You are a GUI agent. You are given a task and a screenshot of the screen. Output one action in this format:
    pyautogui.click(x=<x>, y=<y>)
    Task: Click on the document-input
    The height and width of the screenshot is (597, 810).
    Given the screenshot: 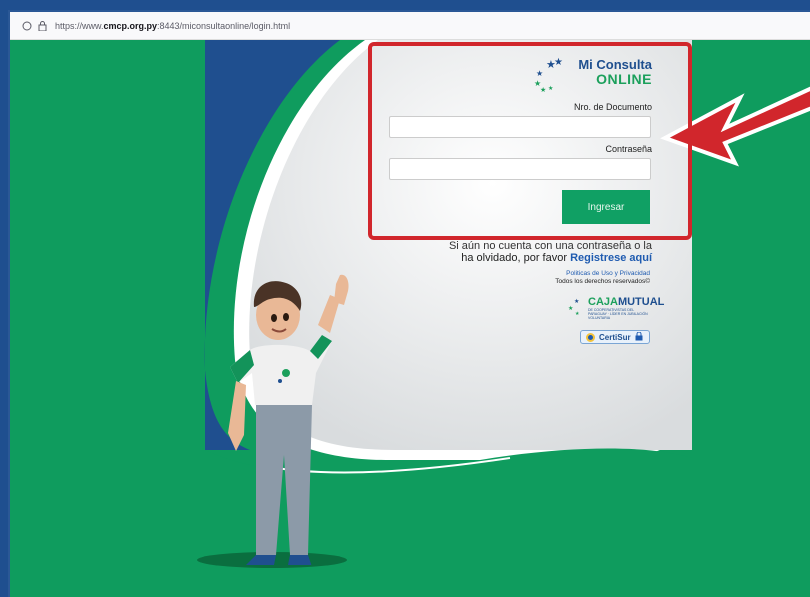 What is the action you would take?
    pyautogui.click(x=520, y=127)
    